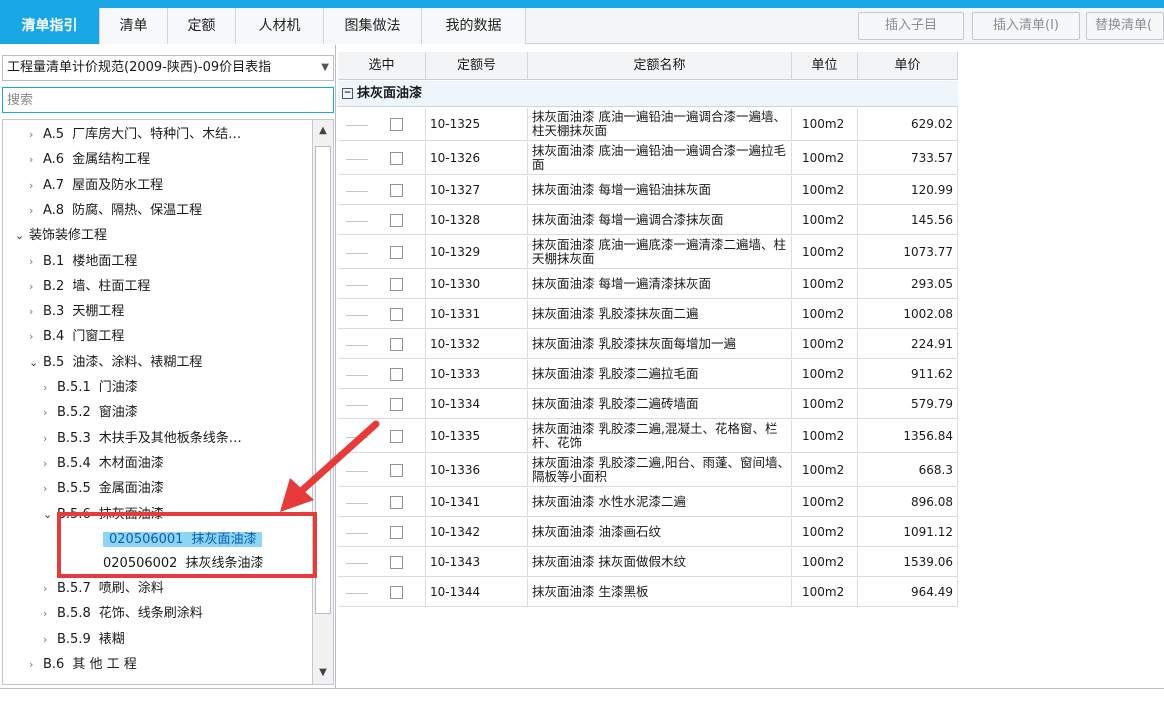 Image resolution: width=1164 pixels, height=720 pixels. Describe the element at coordinates (382, 66) in the screenshot. I see `header-select: 选中` at that location.